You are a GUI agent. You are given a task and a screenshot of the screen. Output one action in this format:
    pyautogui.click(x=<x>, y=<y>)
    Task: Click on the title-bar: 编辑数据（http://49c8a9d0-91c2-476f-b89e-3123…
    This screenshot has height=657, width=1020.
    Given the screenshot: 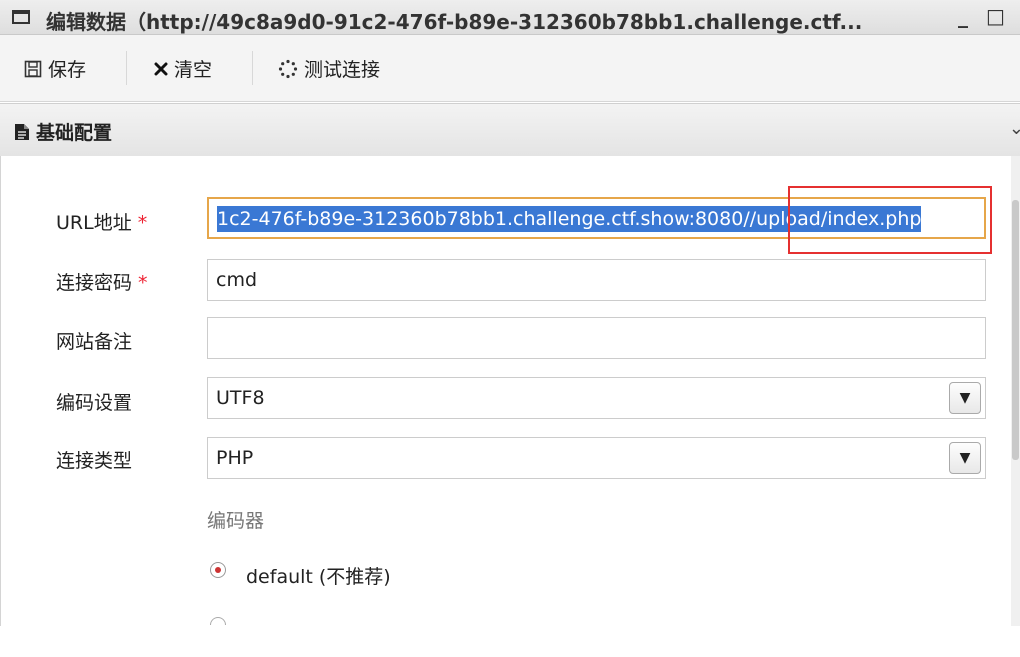 What is the action you would take?
    pyautogui.click(x=510, y=17)
    